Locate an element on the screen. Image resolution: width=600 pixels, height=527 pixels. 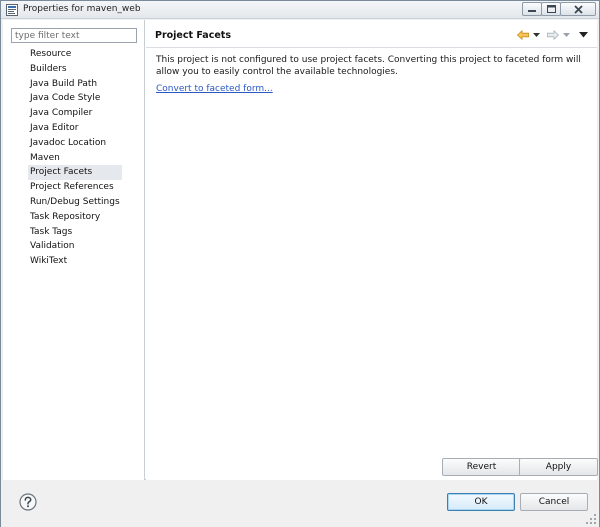
resize-grip-icon is located at coordinates (591, 519).